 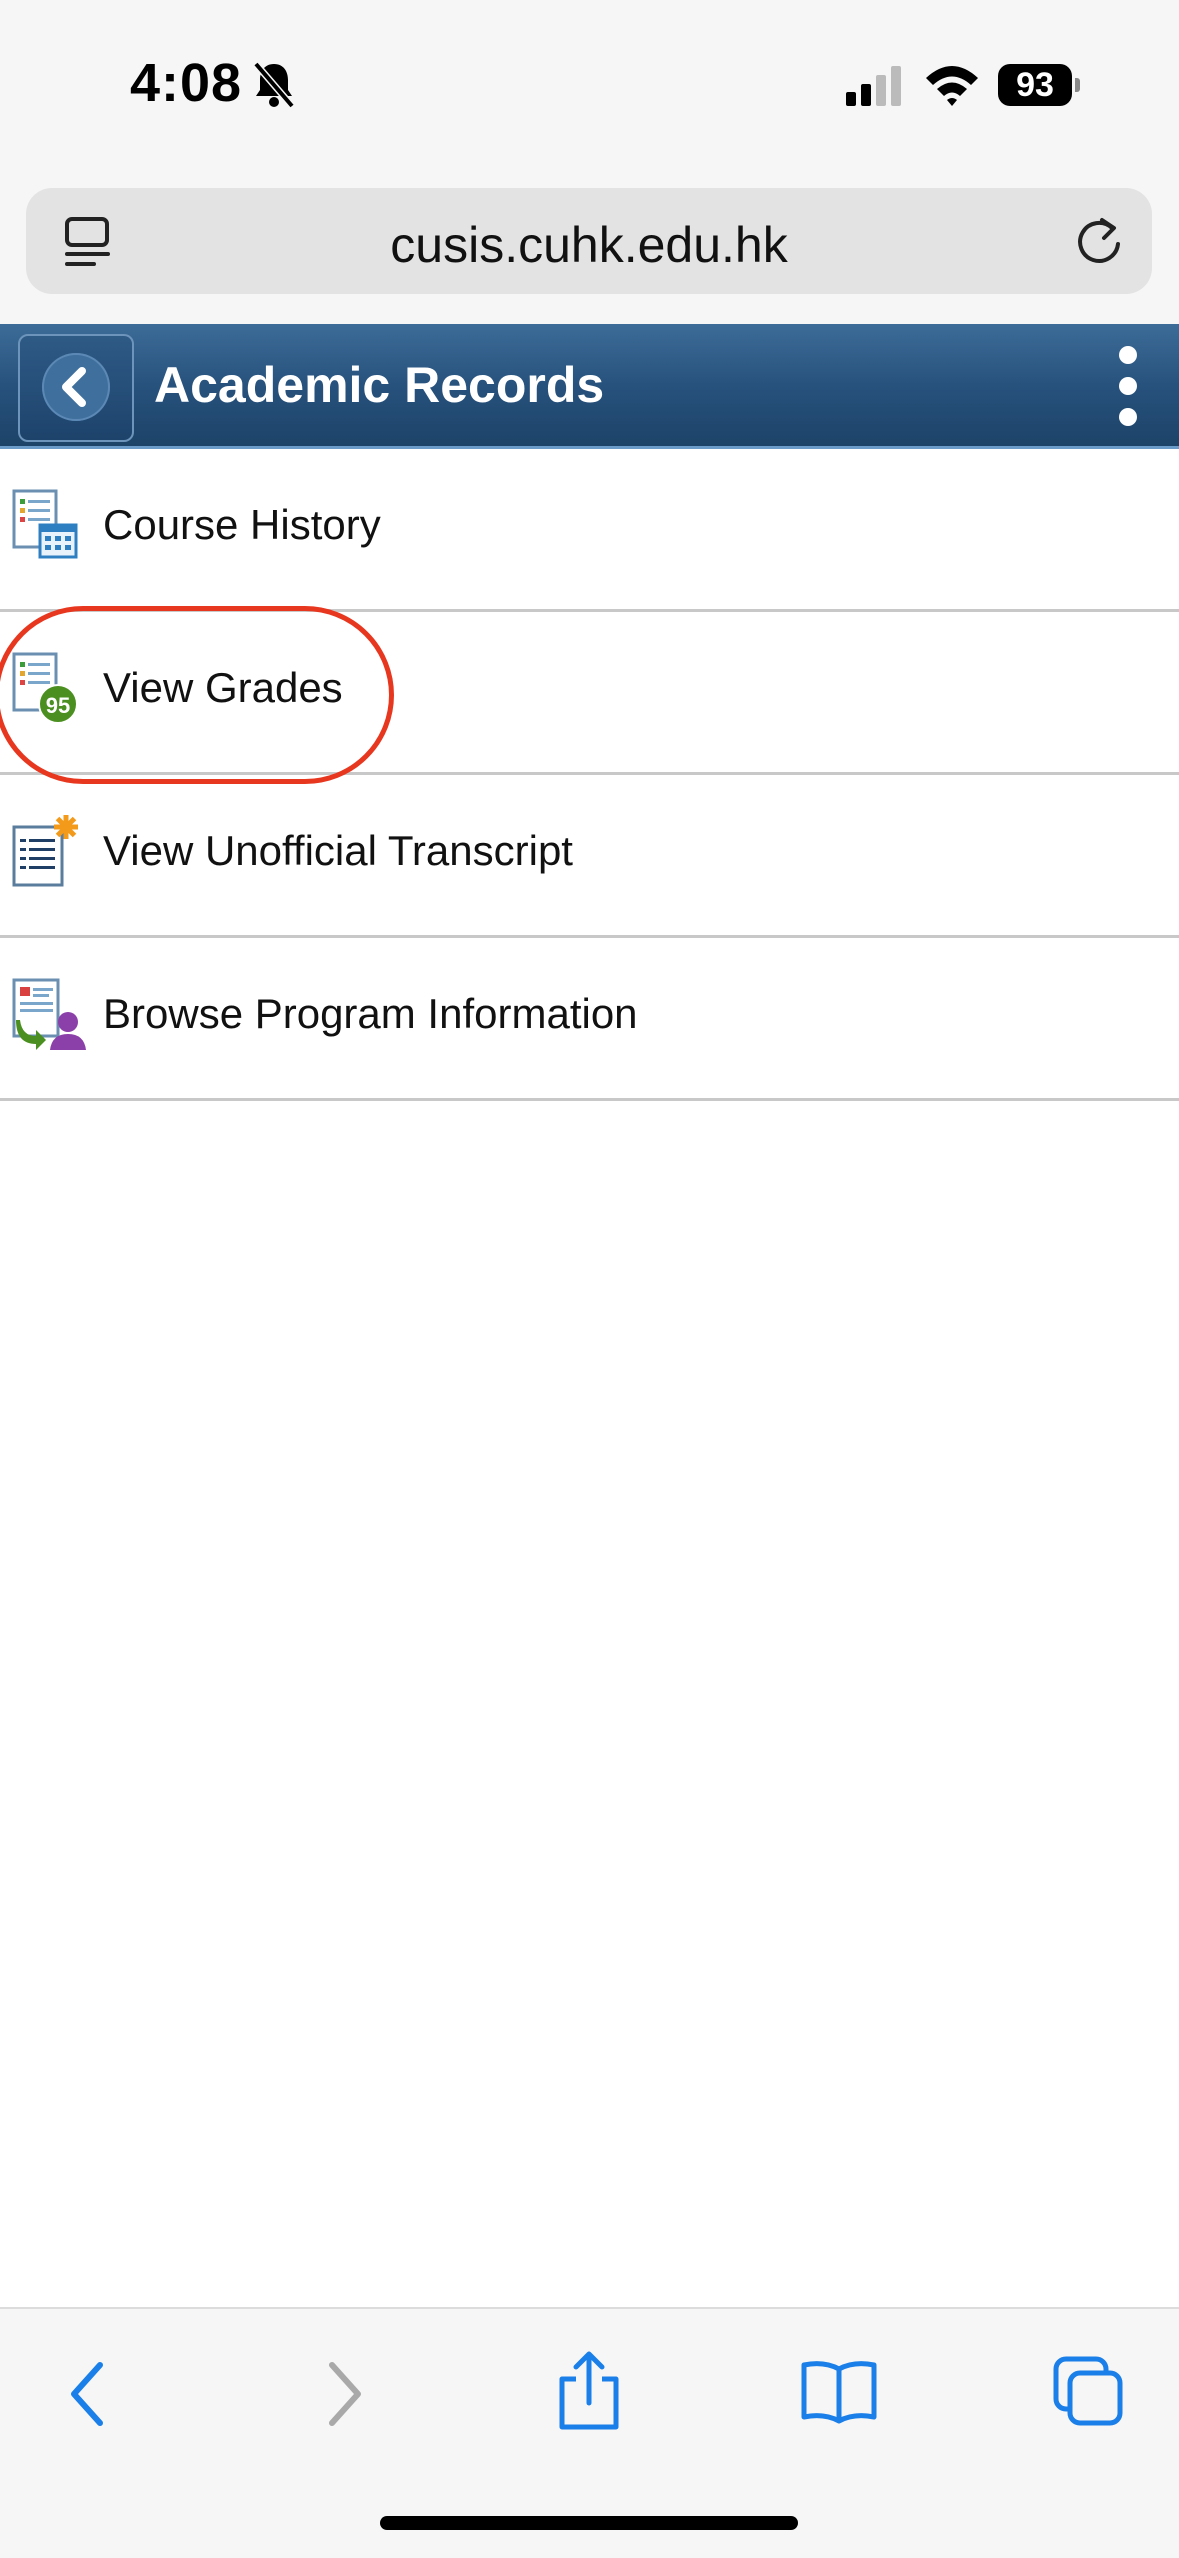 What do you see at coordinates (379, 385) in the screenshot?
I see `page-title: Academic Records` at bounding box center [379, 385].